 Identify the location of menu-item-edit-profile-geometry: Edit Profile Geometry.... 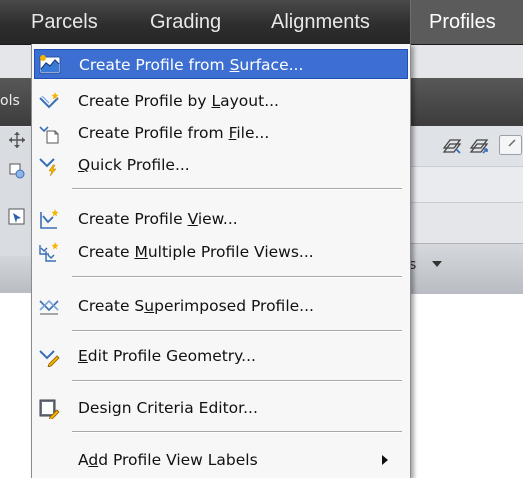
(221, 356).